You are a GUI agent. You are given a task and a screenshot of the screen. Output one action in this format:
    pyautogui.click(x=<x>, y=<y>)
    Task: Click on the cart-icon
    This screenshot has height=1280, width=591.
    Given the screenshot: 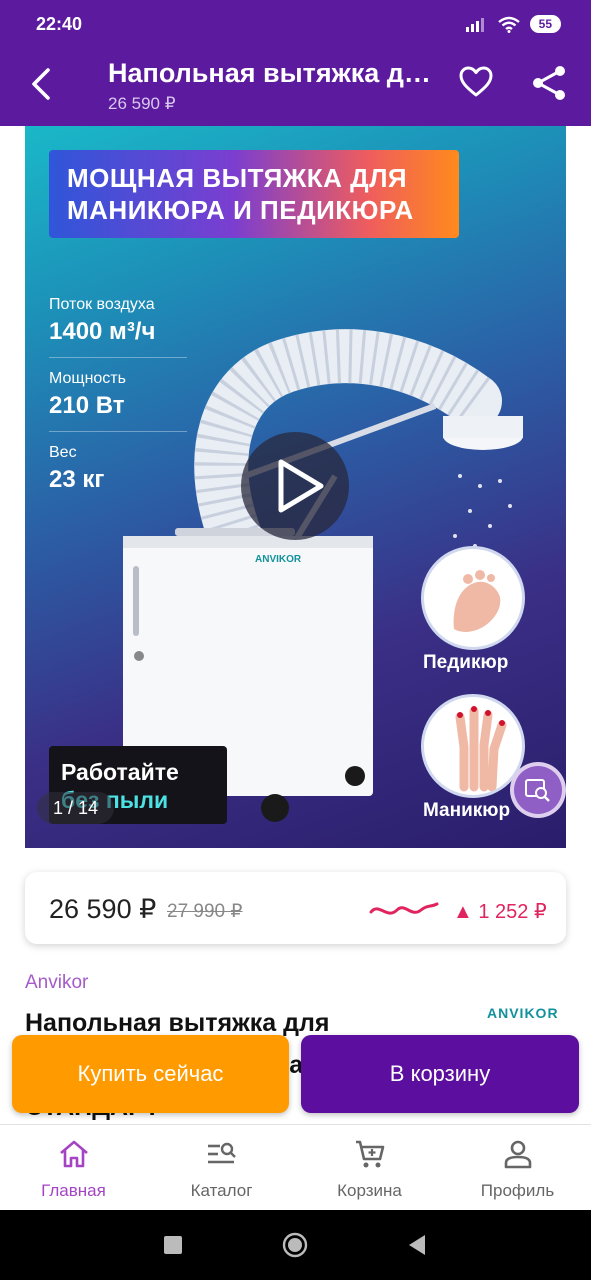 What is the action you would take?
    pyautogui.click(x=370, y=1154)
    